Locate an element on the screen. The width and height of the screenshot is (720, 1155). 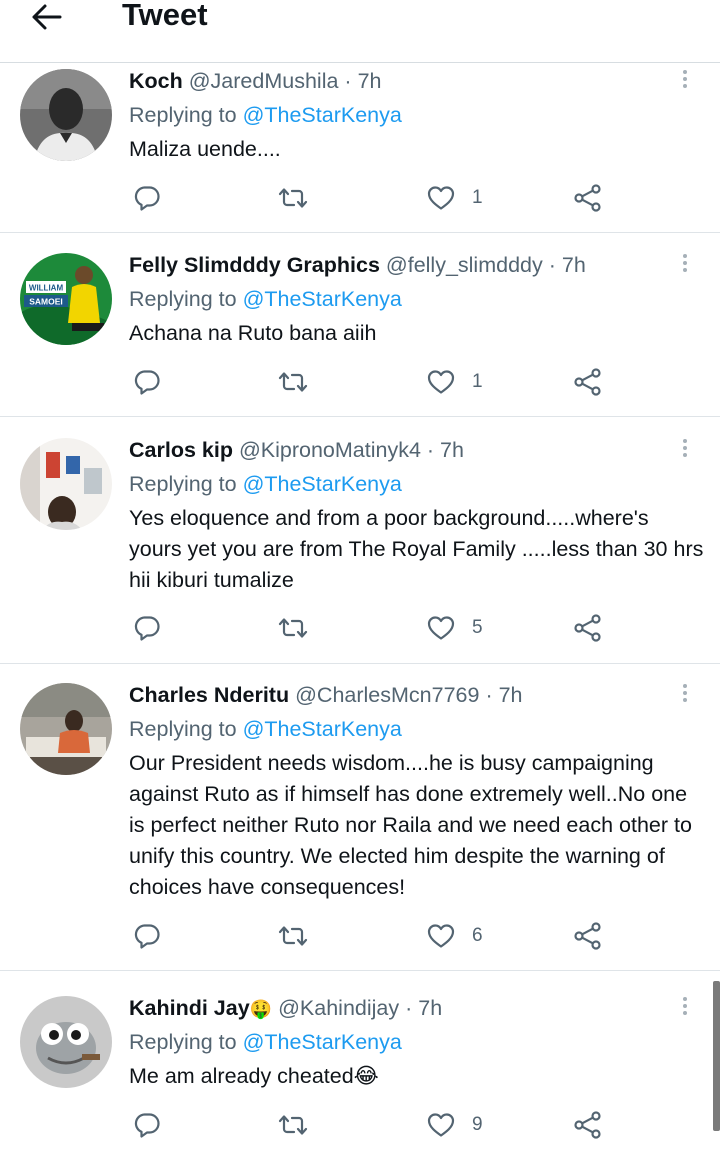
user-handle: @Kahindijay is located at coordinates (338, 1008).